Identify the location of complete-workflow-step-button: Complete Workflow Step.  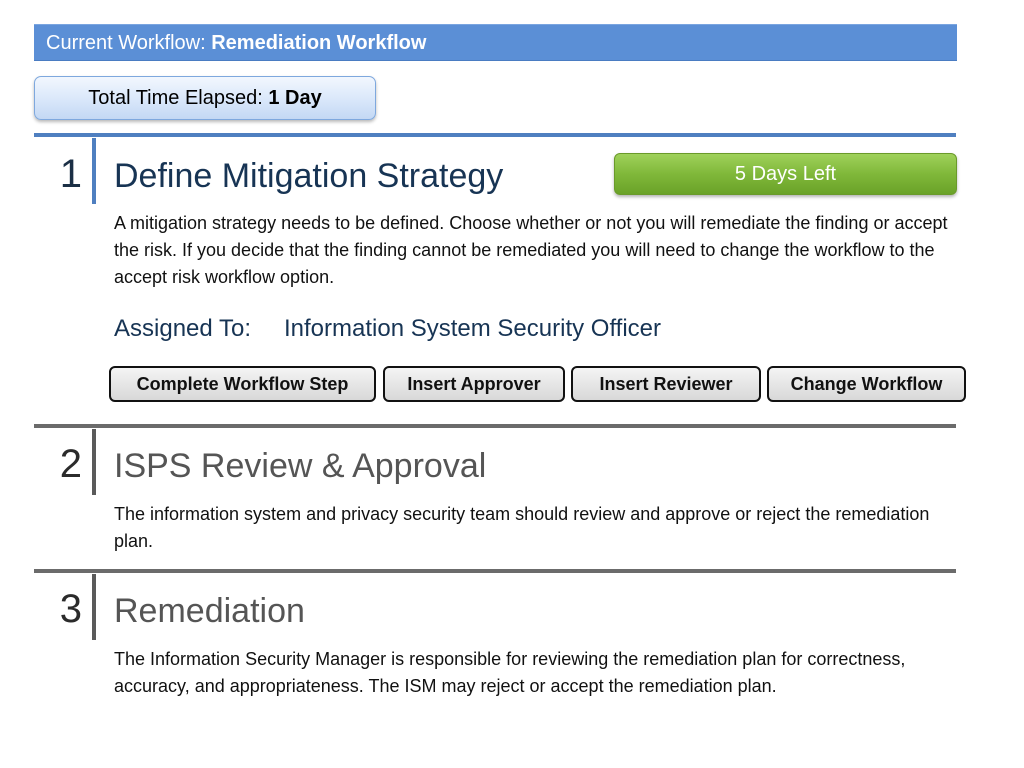
(242, 384).